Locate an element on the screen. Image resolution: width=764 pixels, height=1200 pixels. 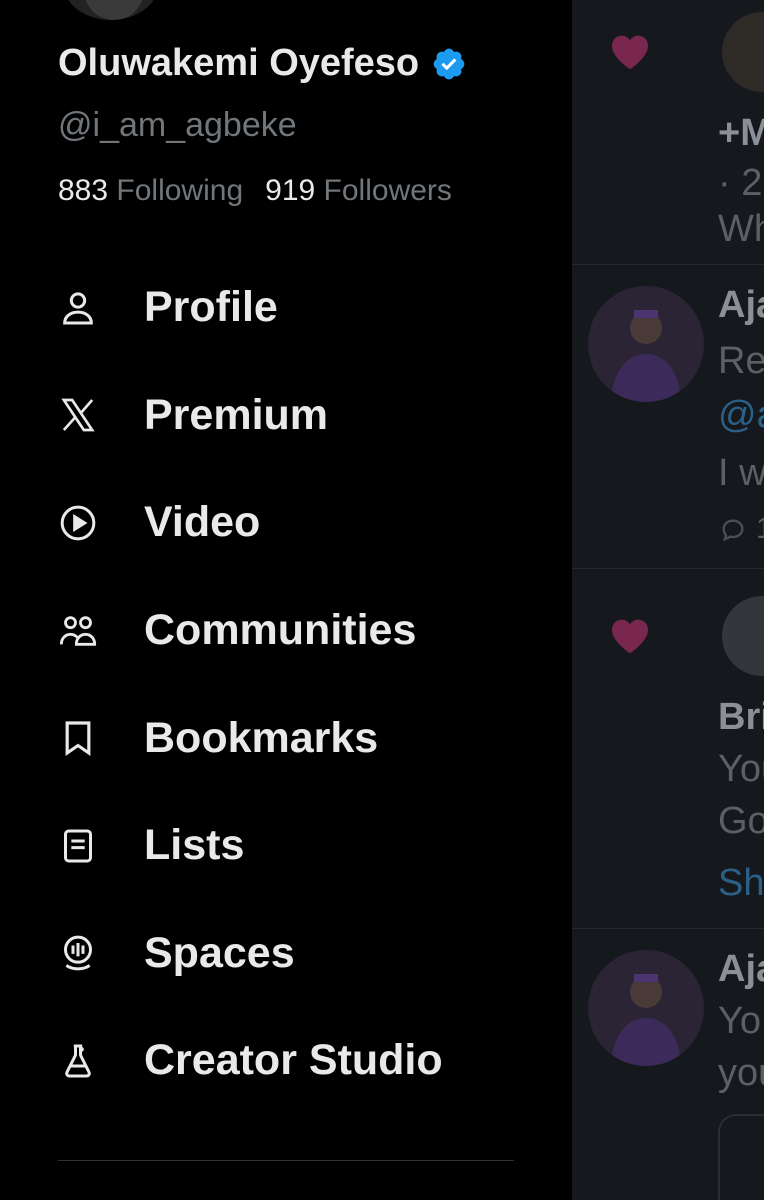
post-meta: · 2l is located at coordinates (741, 183).